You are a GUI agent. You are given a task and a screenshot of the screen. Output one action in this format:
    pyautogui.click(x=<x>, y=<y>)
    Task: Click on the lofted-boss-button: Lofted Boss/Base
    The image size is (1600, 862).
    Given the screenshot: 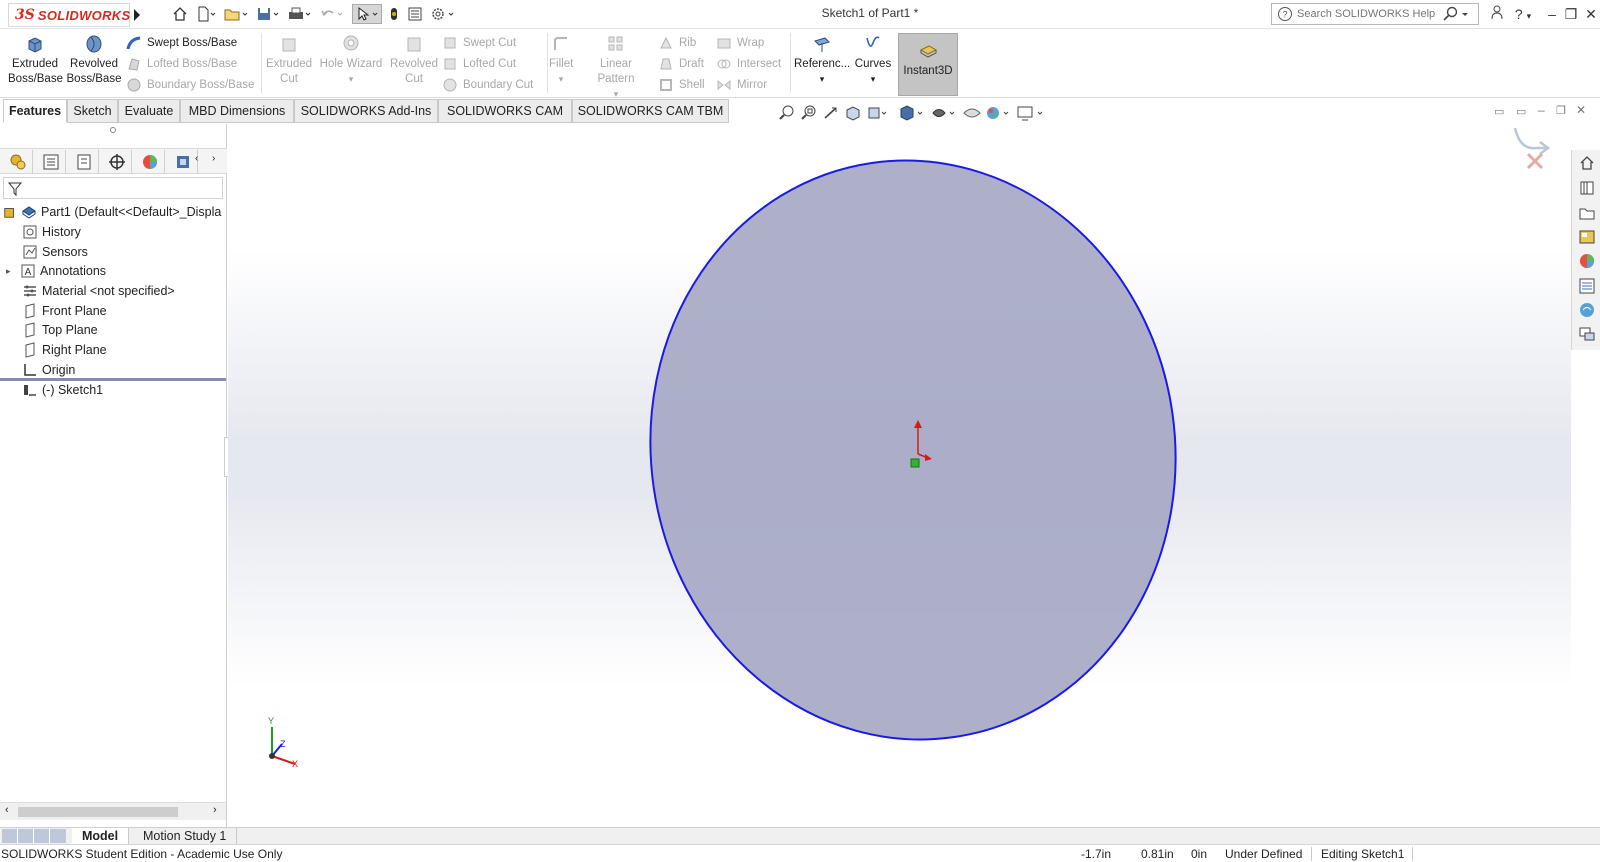 What is the action you would take?
    pyautogui.click(x=181, y=64)
    